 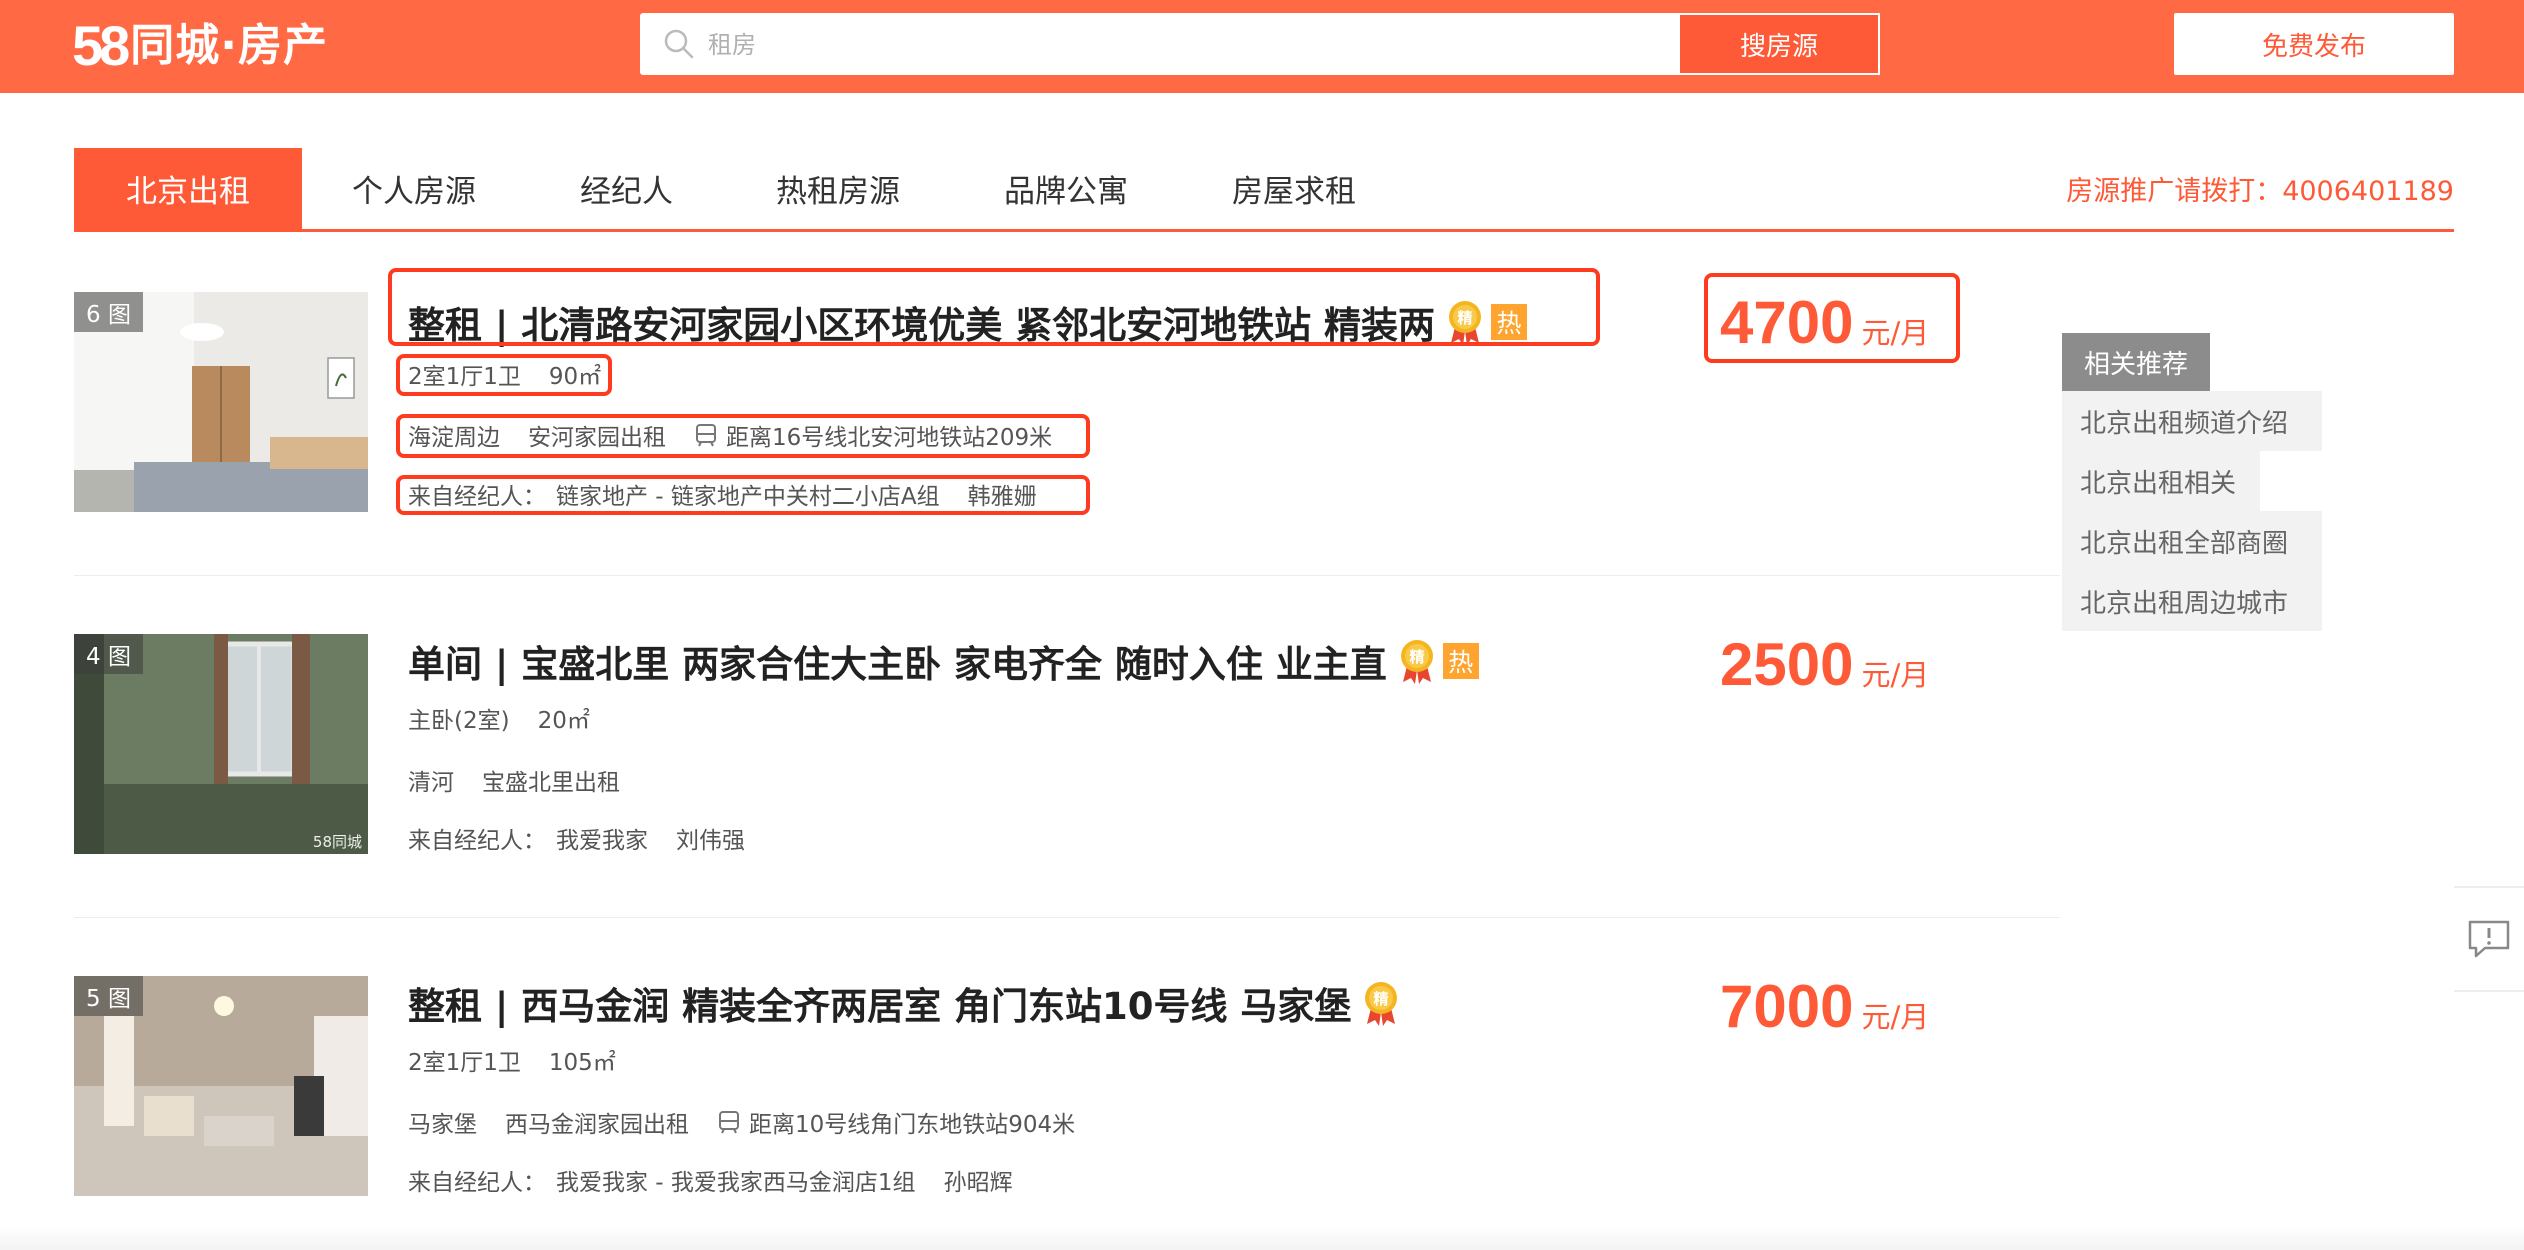 What do you see at coordinates (582, 1063) in the screenshot?
I see `room-area: 105㎡` at bounding box center [582, 1063].